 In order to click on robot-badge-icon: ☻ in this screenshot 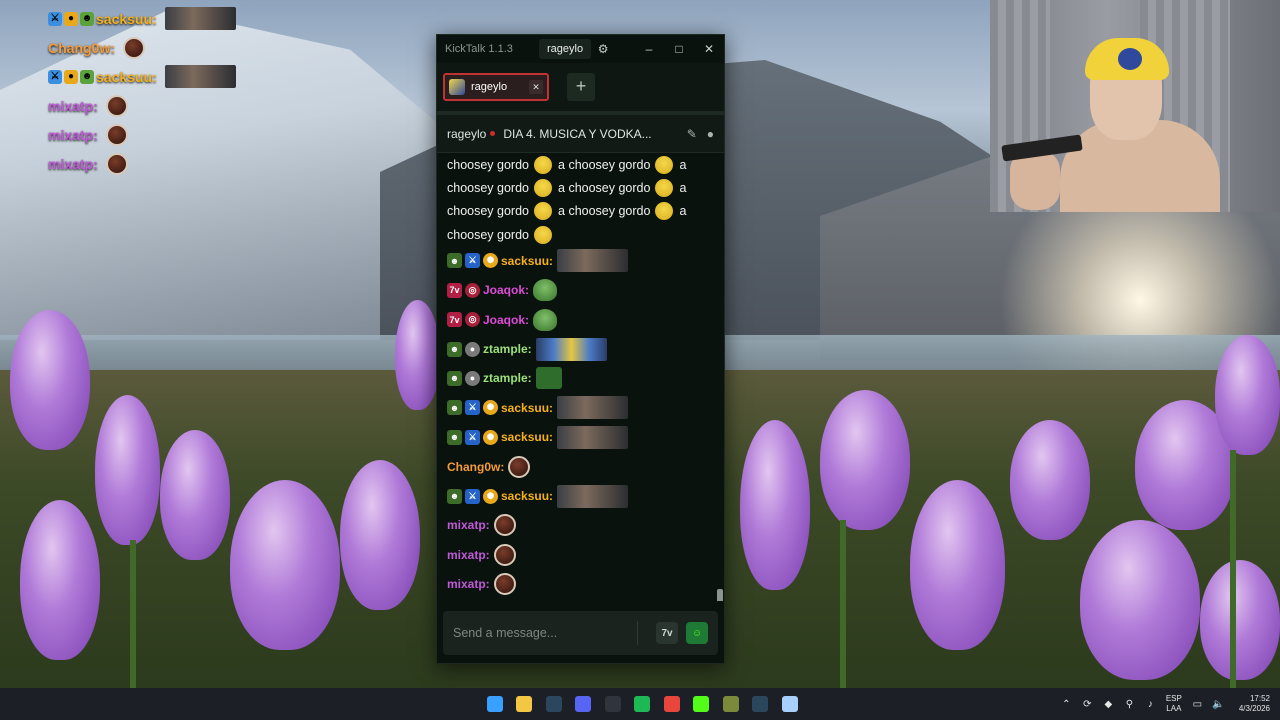, I will do `click(87, 18)`.